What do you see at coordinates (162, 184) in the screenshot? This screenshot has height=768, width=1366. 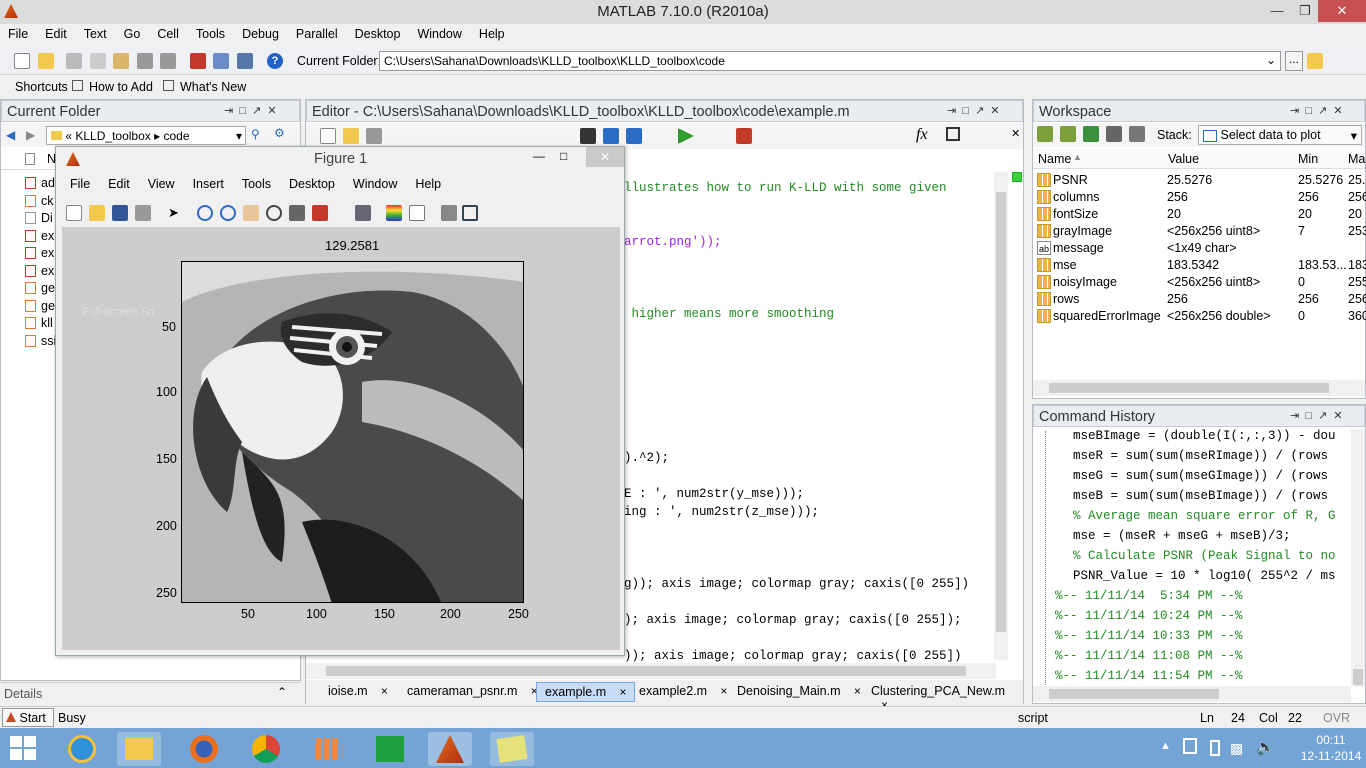 I see `figure-menu-item: View` at bounding box center [162, 184].